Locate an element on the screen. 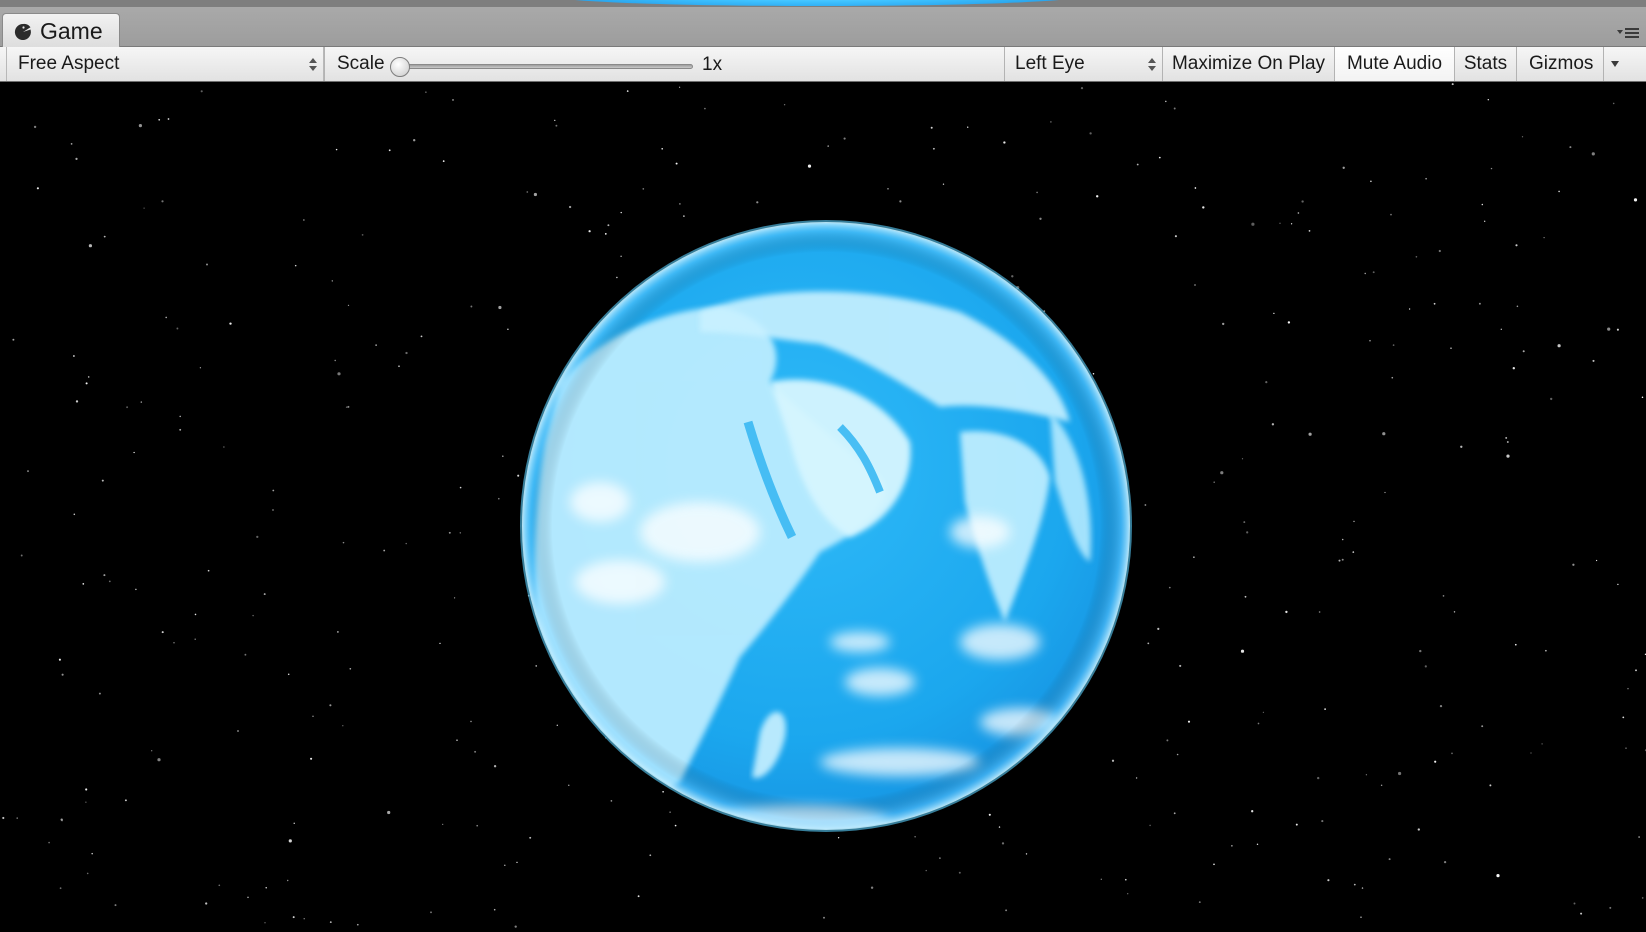 The image size is (1646, 932). chevron-down-icon is located at coordinates (1615, 64).